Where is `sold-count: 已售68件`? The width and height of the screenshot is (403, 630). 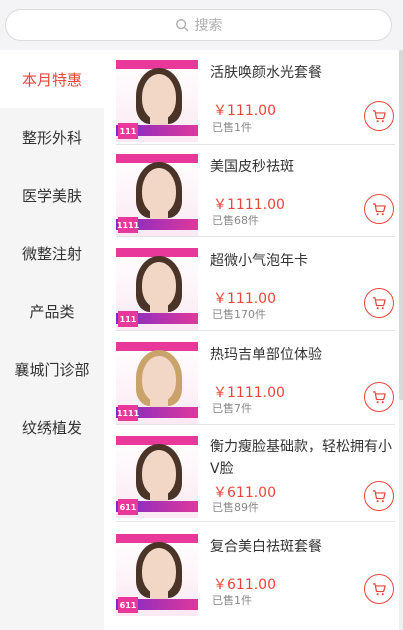
sold-count: 已售68件 is located at coordinates (235, 220).